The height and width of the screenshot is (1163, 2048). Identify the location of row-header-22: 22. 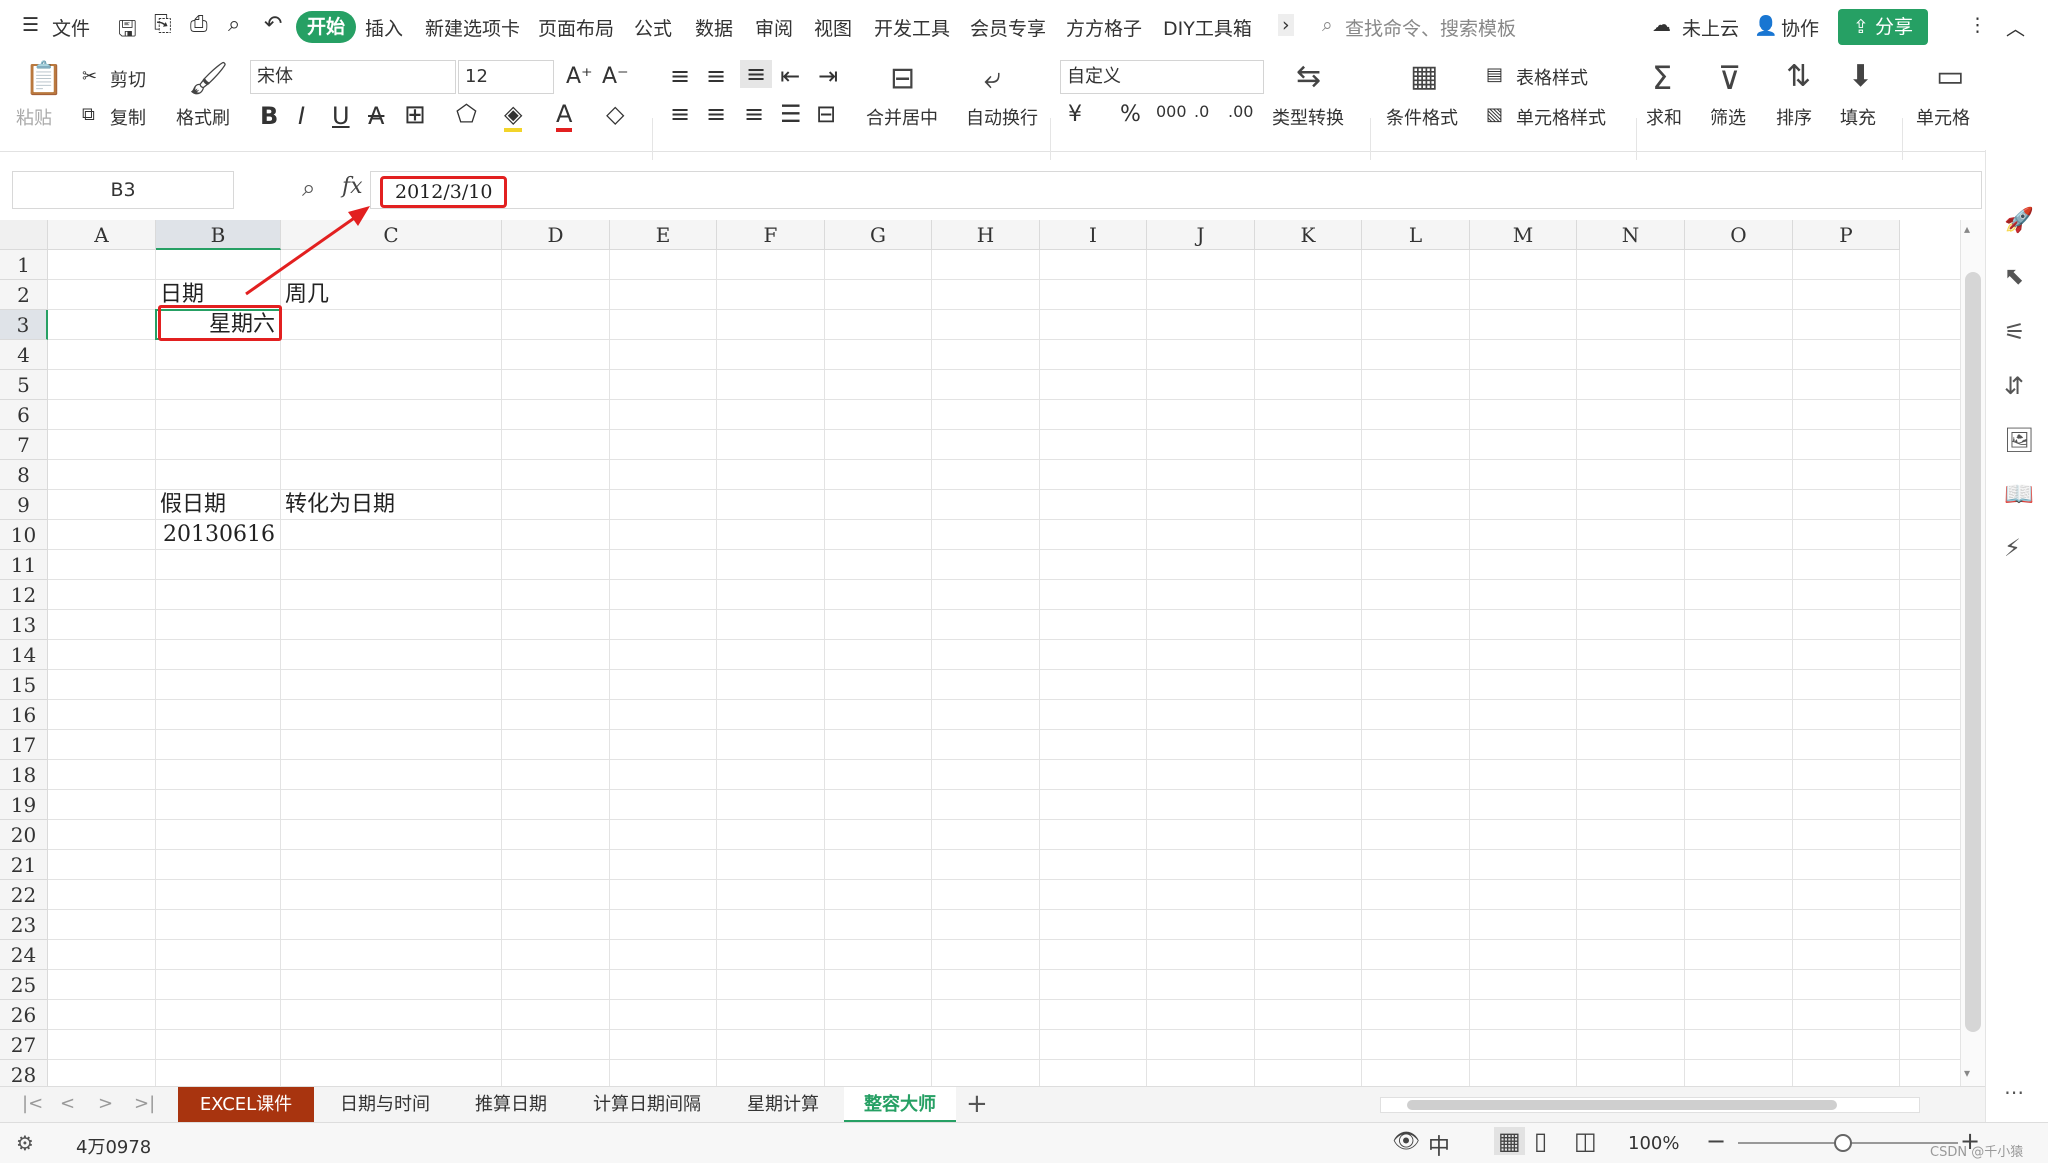
(24, 895).